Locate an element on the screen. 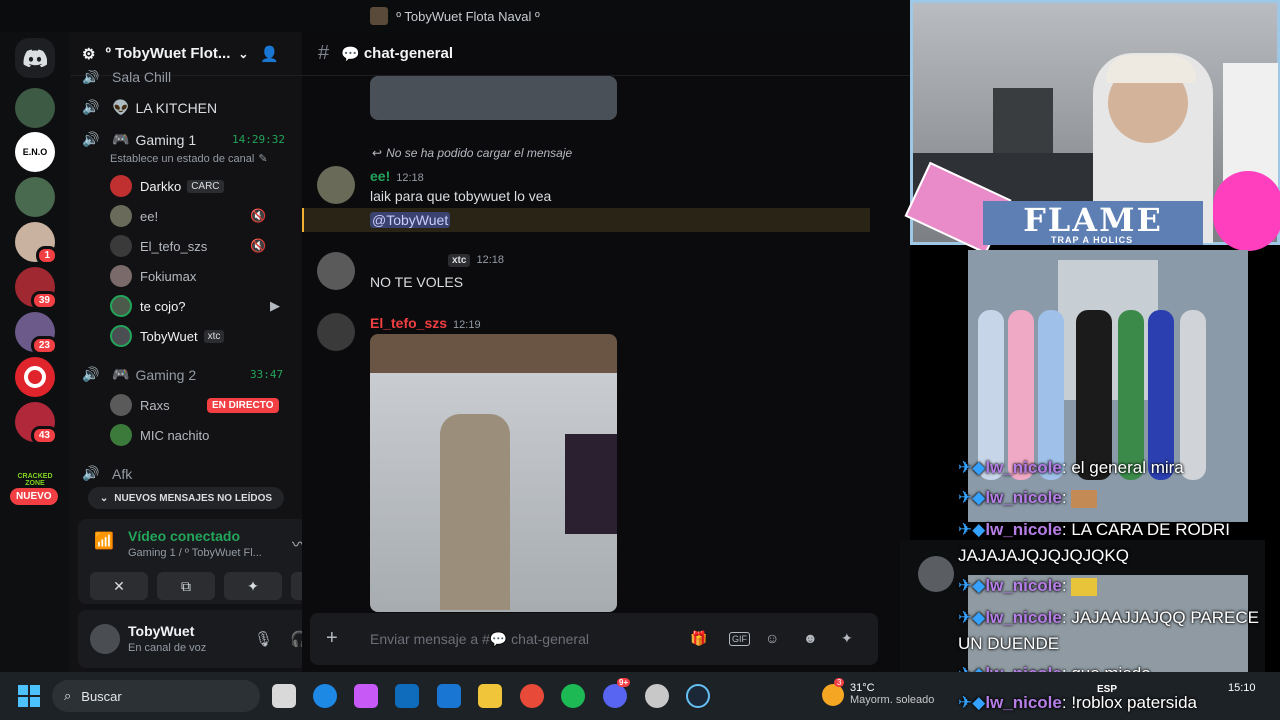 The image size is (1280, 720). discord-taskbar-icon: 9+ is located at coordinates (617, 693).